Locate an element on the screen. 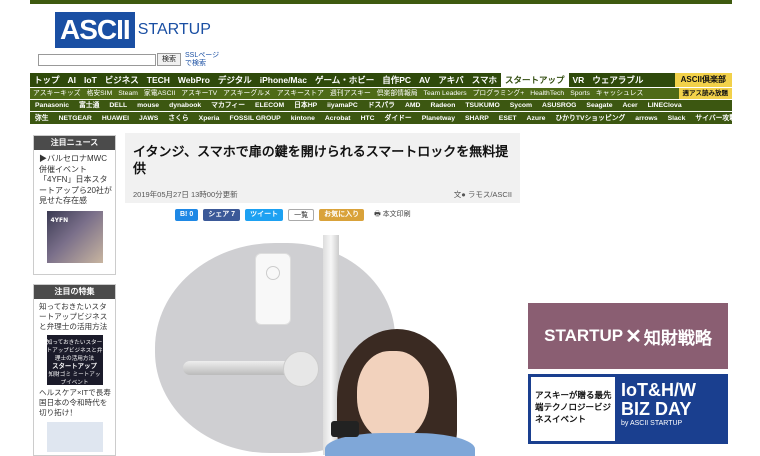 The image size is (760, 456). brand-item: Xperia is located at coordinates (209, 118).